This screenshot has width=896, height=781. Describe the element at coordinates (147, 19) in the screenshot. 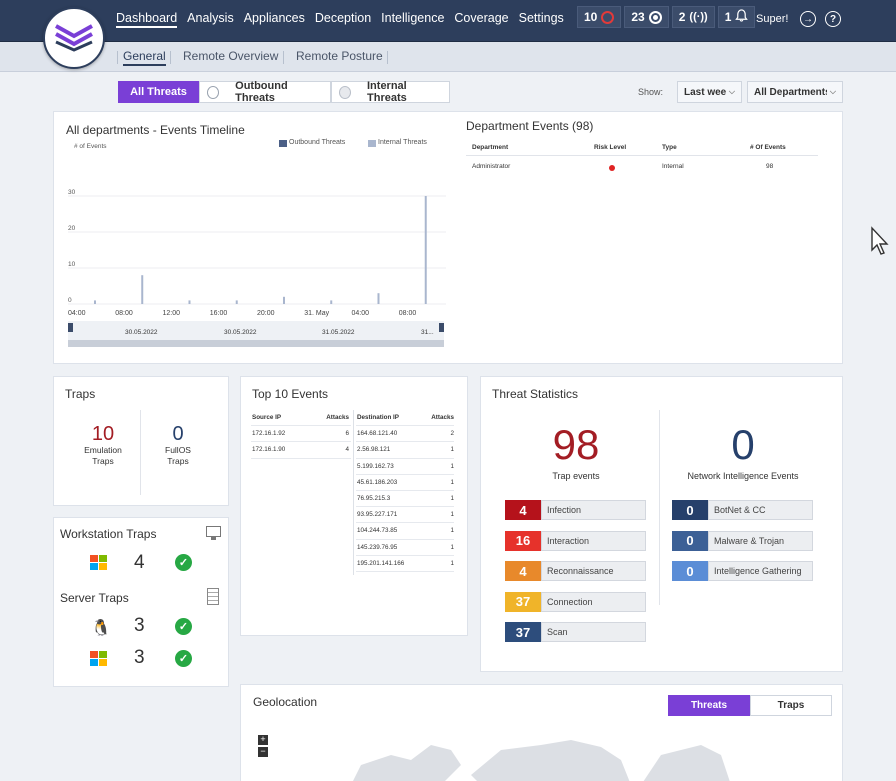

I see `nav-dashboard: Dashboard` at that location.